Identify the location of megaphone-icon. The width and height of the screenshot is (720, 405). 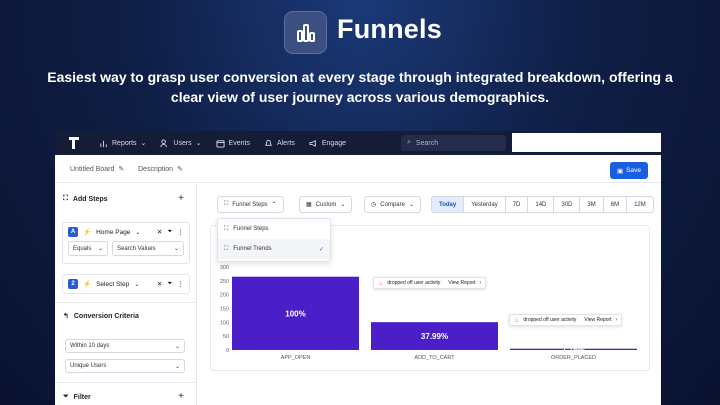
(312, 143).